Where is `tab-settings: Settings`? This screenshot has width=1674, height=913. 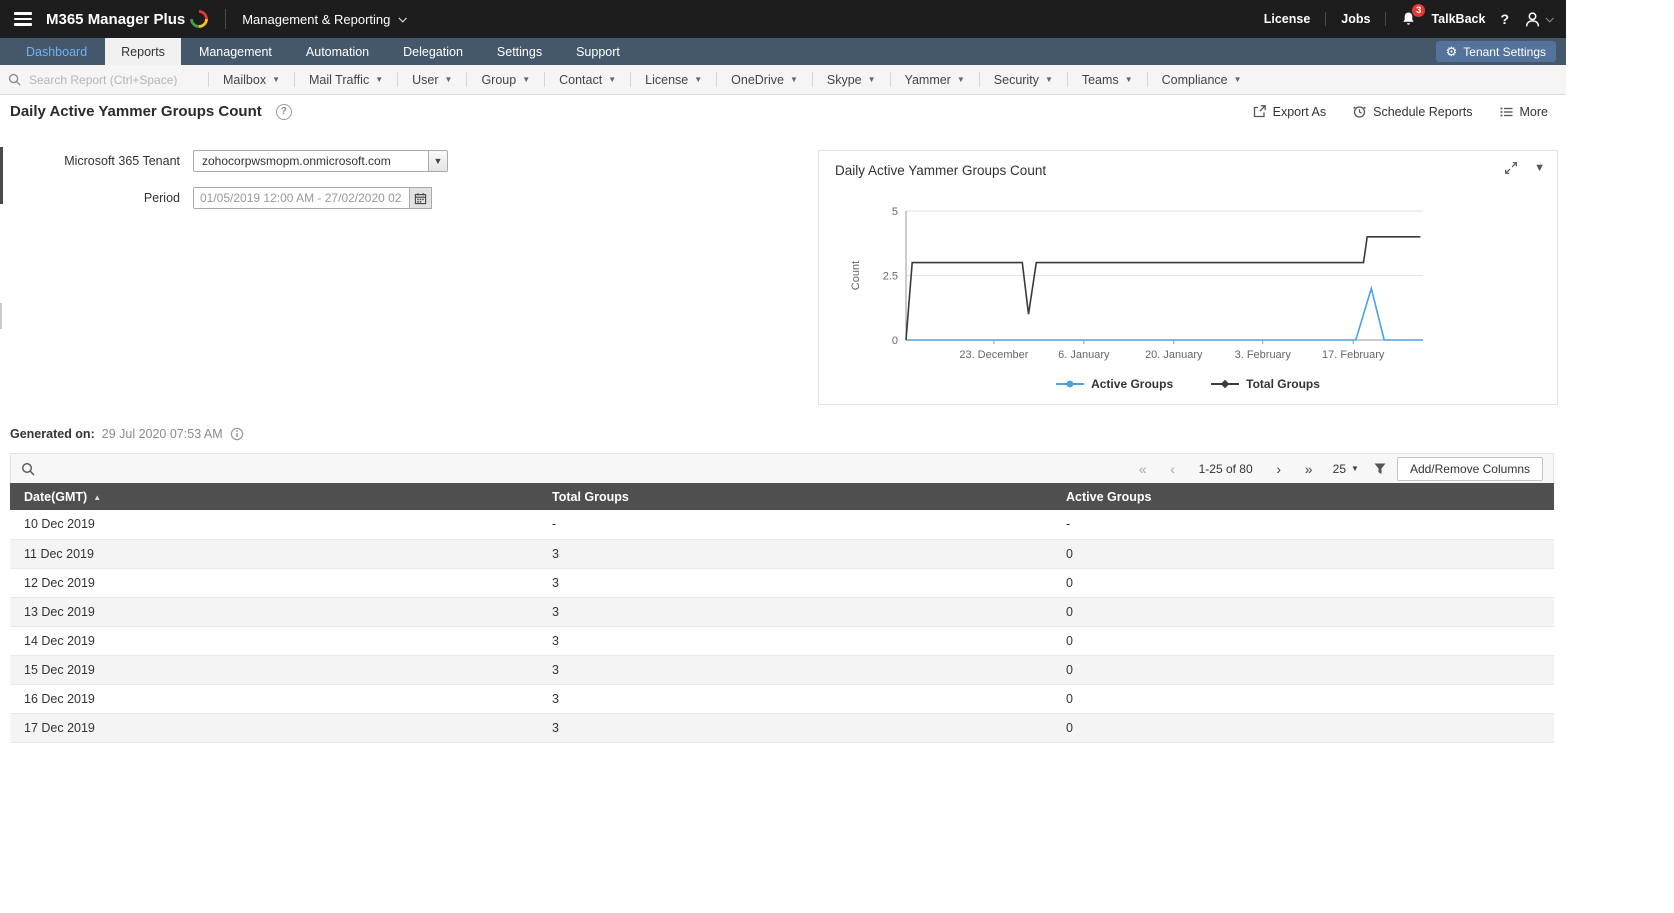 tab-settings: Settings is located at coordinates (519, 51).